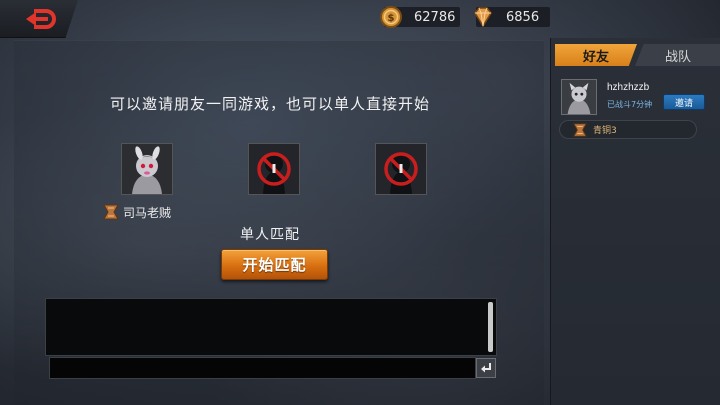 The height and width of the screenshot is (405, 720). I want to click on friend-name: hzhzhzzb, so click(628, 87).